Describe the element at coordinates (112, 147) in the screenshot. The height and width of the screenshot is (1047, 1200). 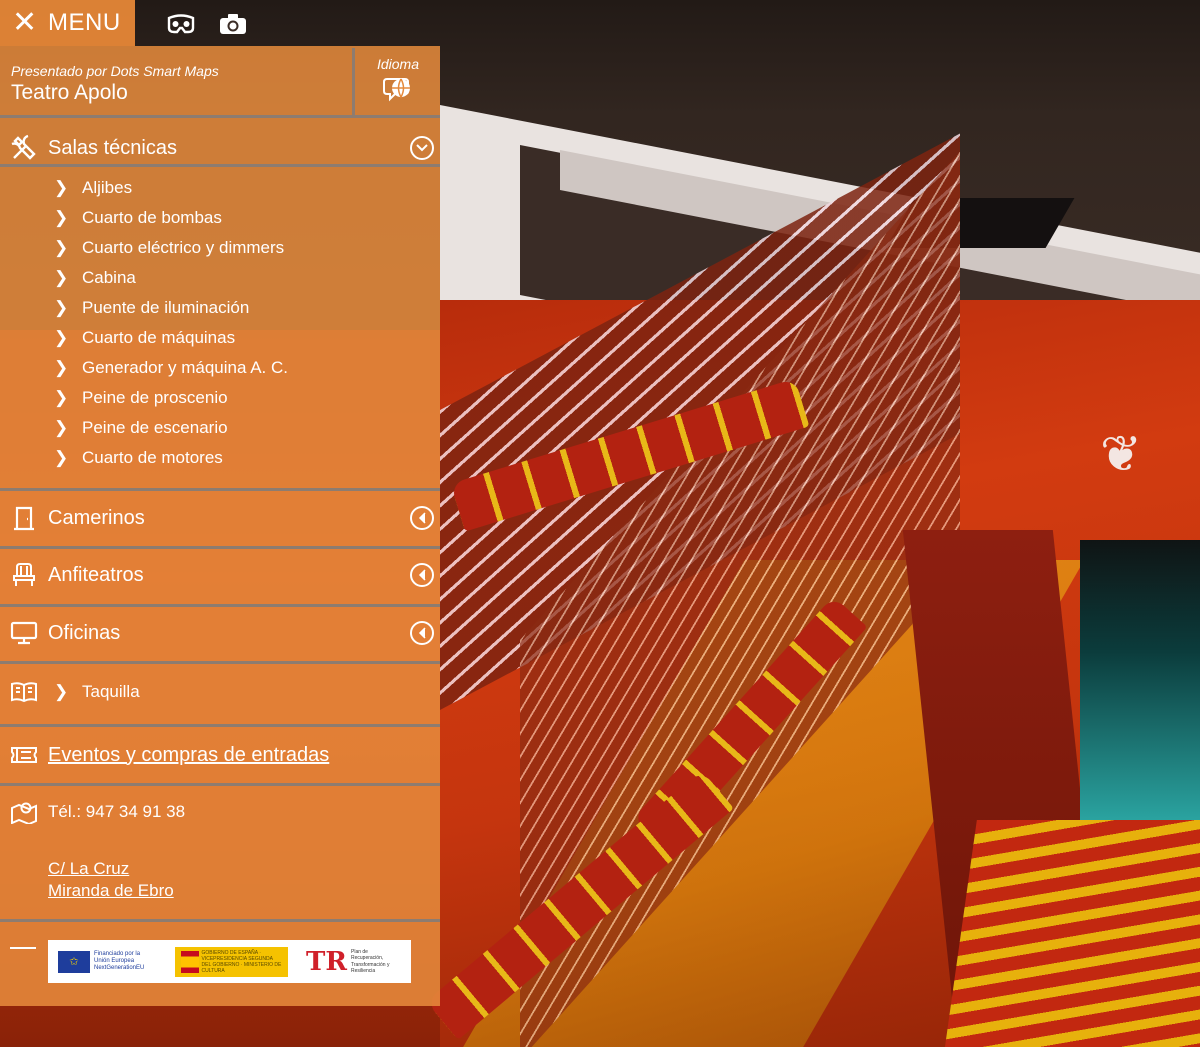
I see `section-label: Salas técnicas` at that location.